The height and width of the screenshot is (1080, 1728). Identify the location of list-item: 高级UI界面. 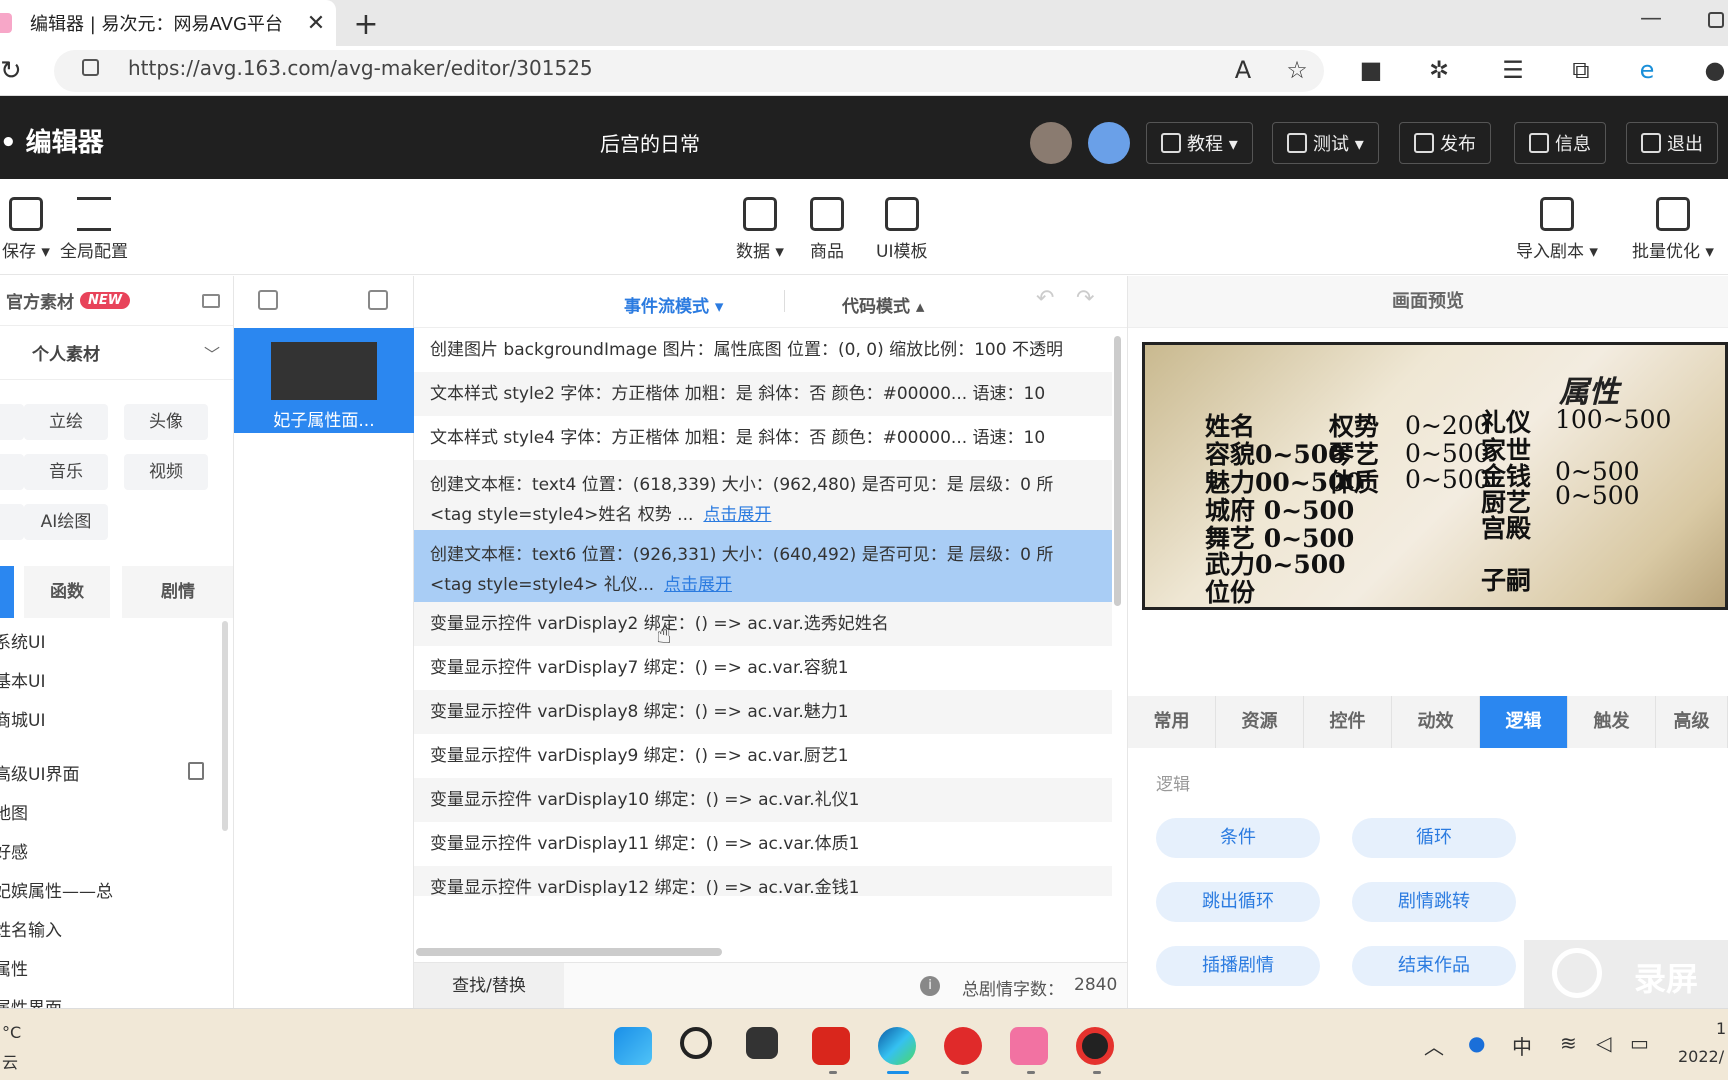
(39, 772).